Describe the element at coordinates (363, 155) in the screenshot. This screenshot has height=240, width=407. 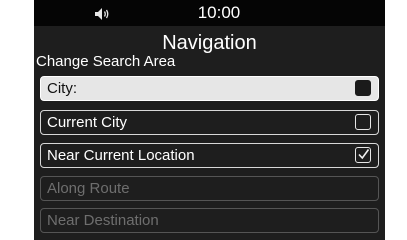
I see `checked-checkbox-icon` at that location.